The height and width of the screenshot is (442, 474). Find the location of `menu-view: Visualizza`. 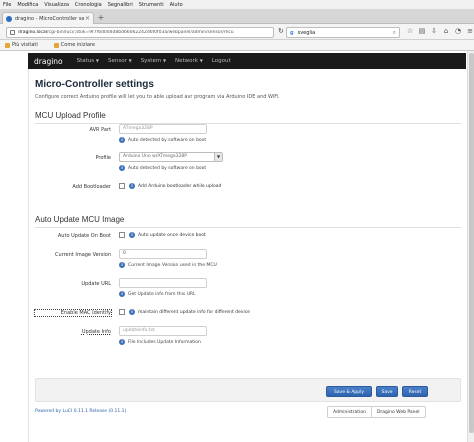

menu-view: Visualizza is located at coordinates (56, 5).